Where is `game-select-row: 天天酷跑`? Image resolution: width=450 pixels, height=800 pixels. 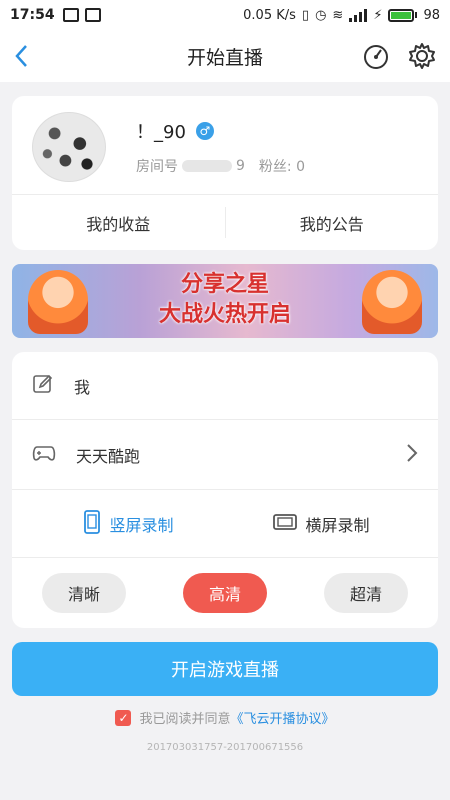 game-select-row: 天天酷跑 is located at coordinates (225, 455).